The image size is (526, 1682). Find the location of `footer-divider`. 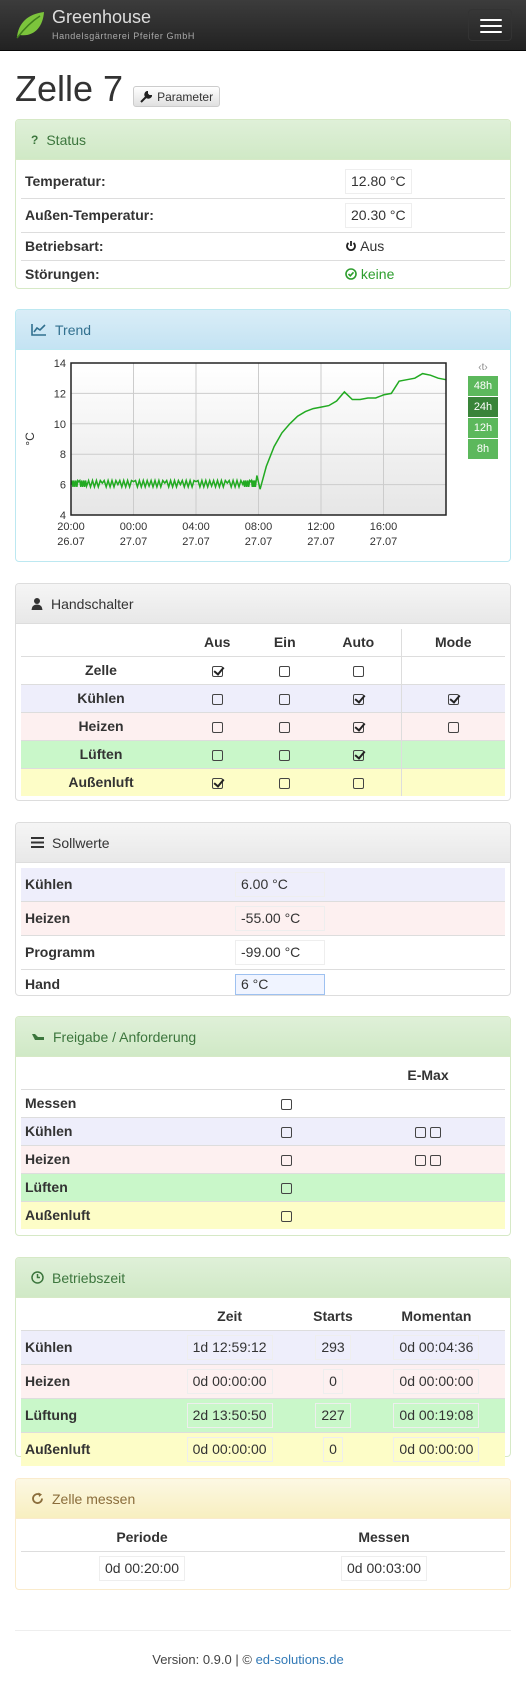

footer-divider is located at coordinates (263, 1630).